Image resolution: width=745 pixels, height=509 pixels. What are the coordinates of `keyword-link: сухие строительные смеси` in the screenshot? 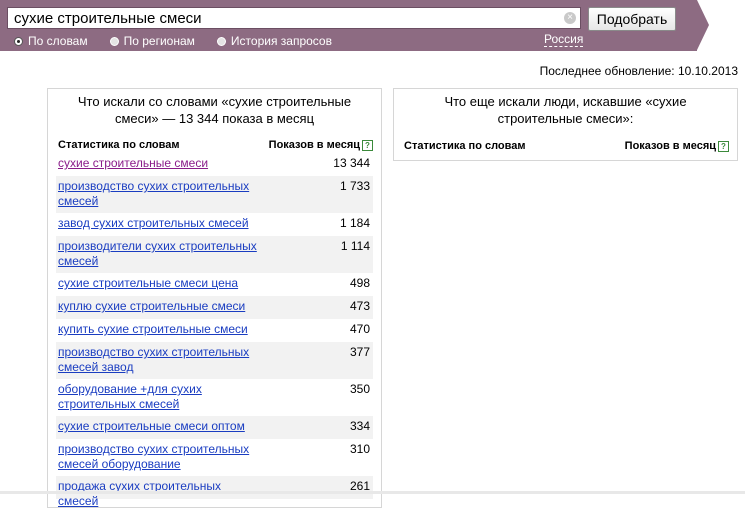 It's located at (158, 163).